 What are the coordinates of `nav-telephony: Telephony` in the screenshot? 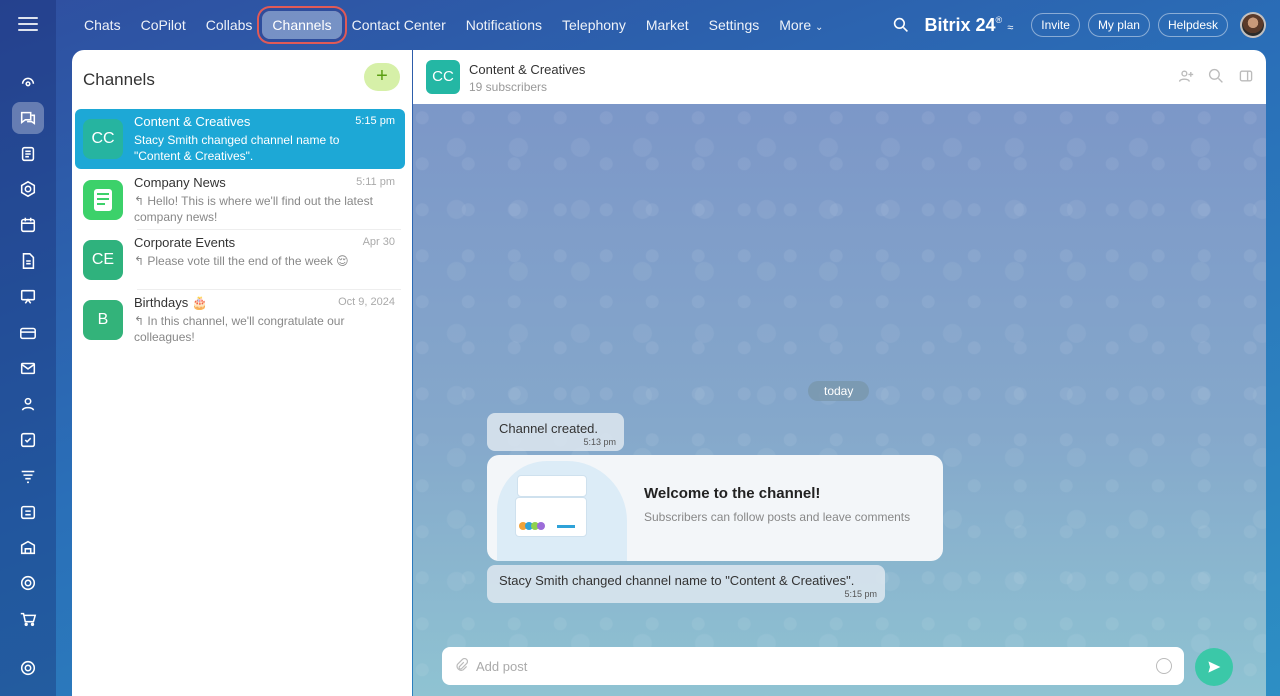 It's located at (594, 25).